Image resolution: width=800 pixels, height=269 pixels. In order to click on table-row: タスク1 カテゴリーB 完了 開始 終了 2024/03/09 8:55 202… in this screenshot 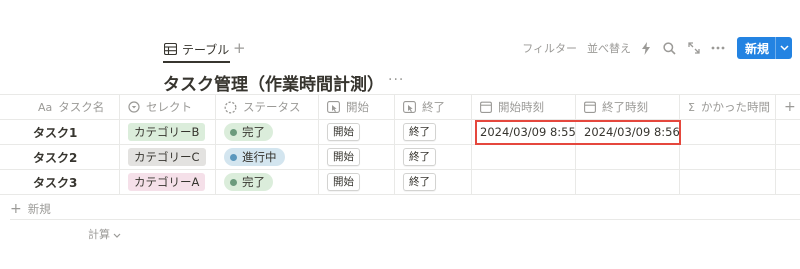, I will do `click(400, 132)`.